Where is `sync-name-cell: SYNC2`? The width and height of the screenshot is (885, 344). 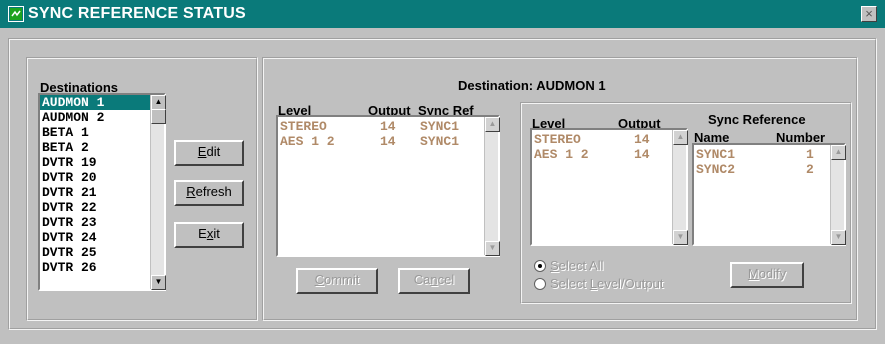 sync-name-cell: SYNC2 is located at coordinates (716, 169).